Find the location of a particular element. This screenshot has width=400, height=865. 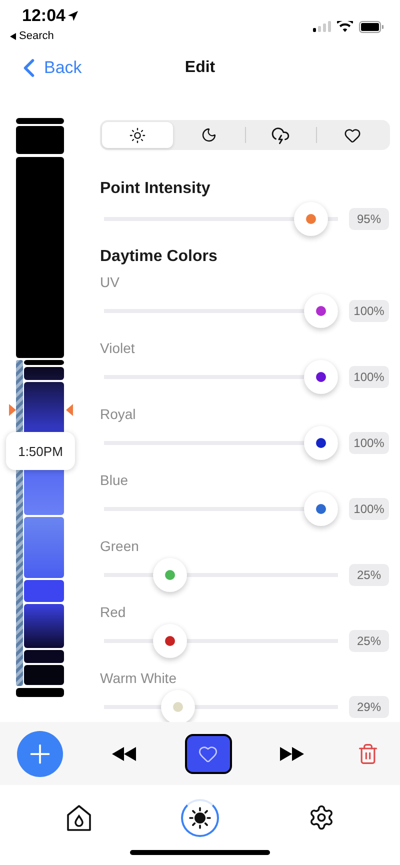

back-to-app-link: Search is located at coordinates (36, 36).